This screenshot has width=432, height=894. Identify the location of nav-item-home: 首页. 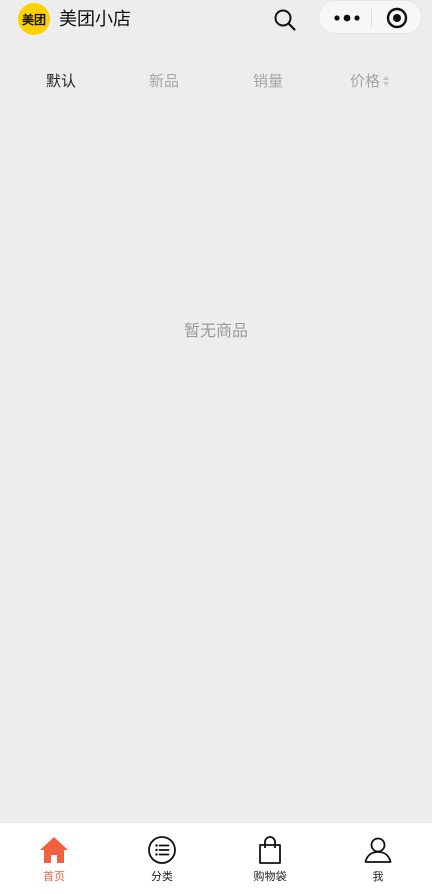
(54, 858).